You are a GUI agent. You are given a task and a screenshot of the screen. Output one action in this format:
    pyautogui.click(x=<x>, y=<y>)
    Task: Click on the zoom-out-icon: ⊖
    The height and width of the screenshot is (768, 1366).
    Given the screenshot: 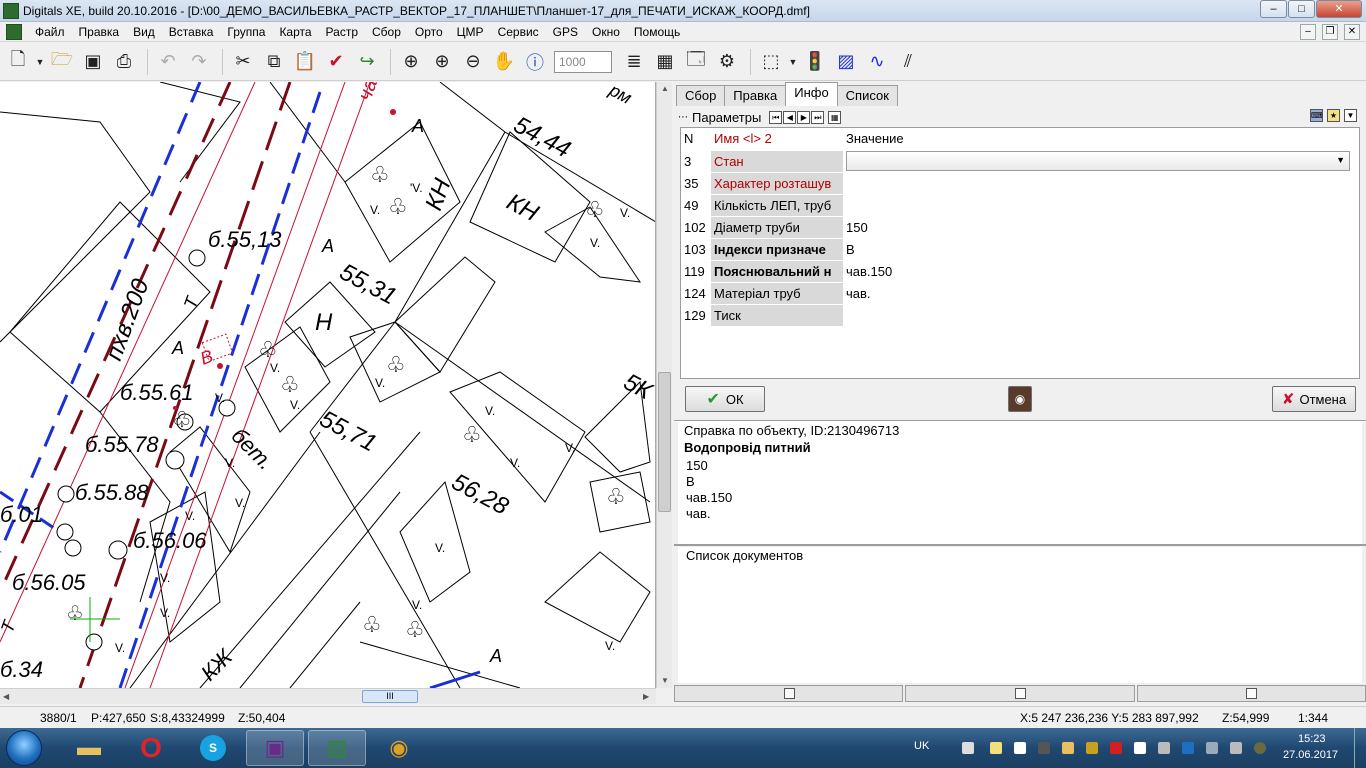 What is the action you would take?
    pyautogui.click(x=473, y=62)
    